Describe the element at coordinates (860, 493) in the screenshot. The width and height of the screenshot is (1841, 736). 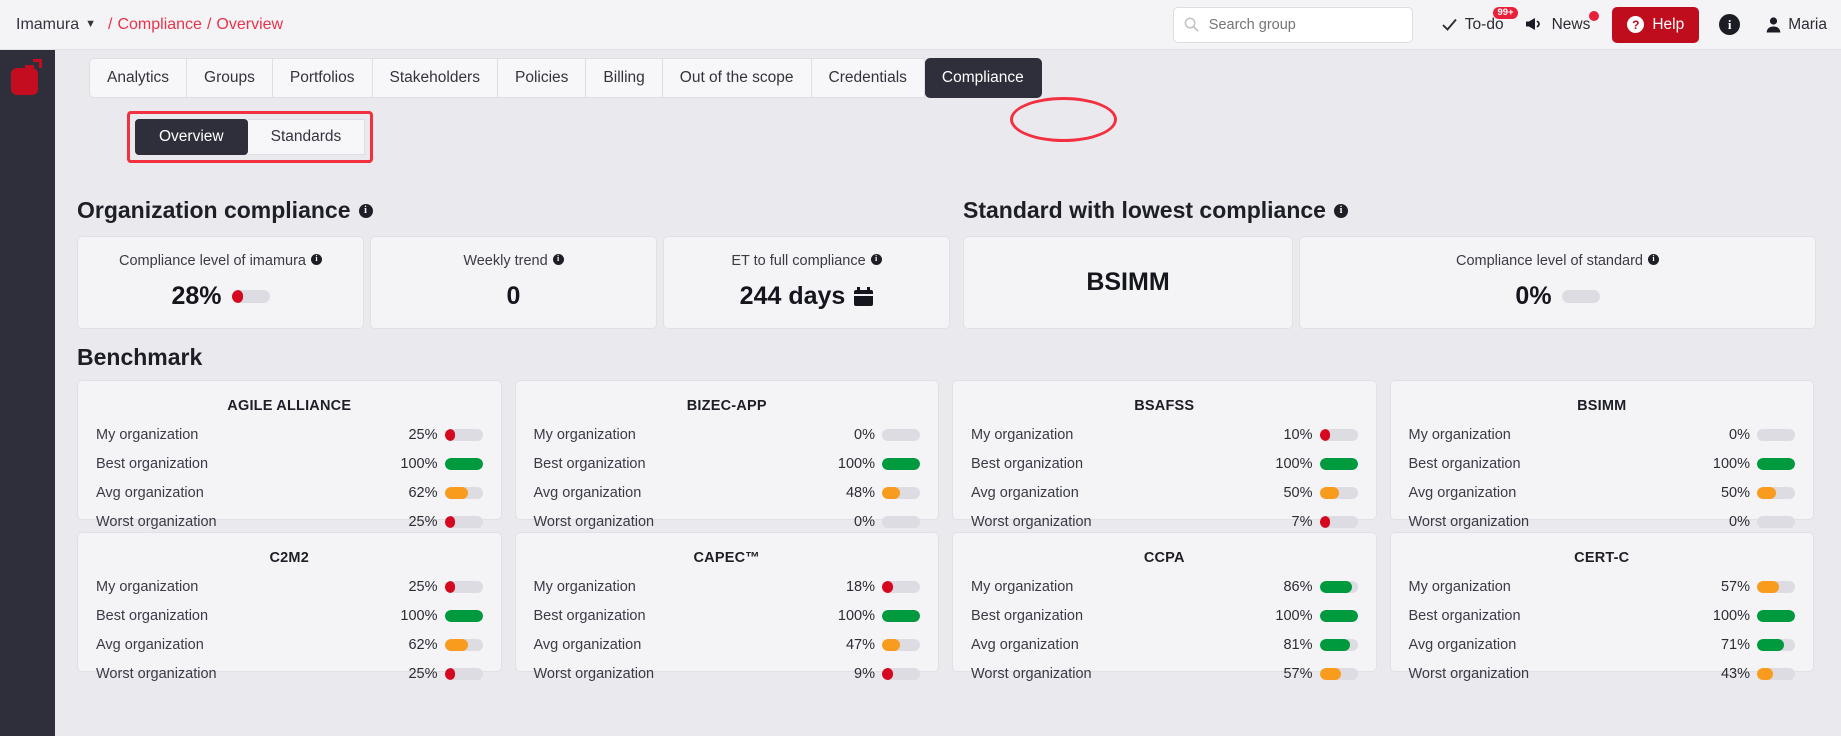
I see `benchmark-row-percent: 48%` at that location.